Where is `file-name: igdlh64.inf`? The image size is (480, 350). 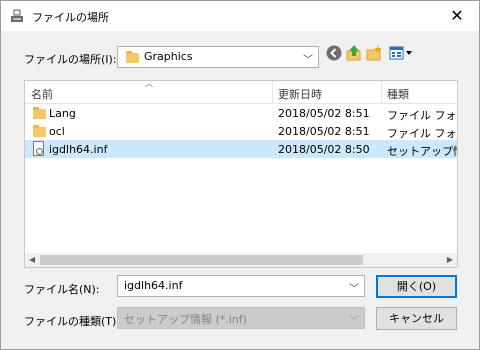 file-name: igdlh64.inf is located at coordinates (78, 149).